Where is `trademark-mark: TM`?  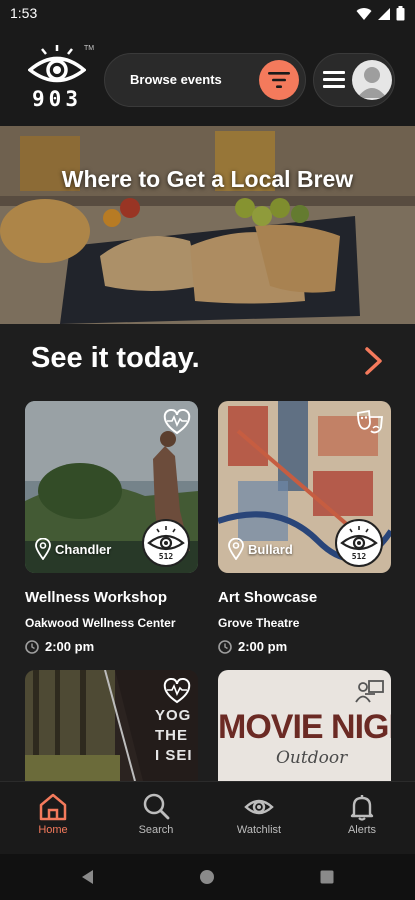
trademark-mark: TM is located at coordinates (89, 48).